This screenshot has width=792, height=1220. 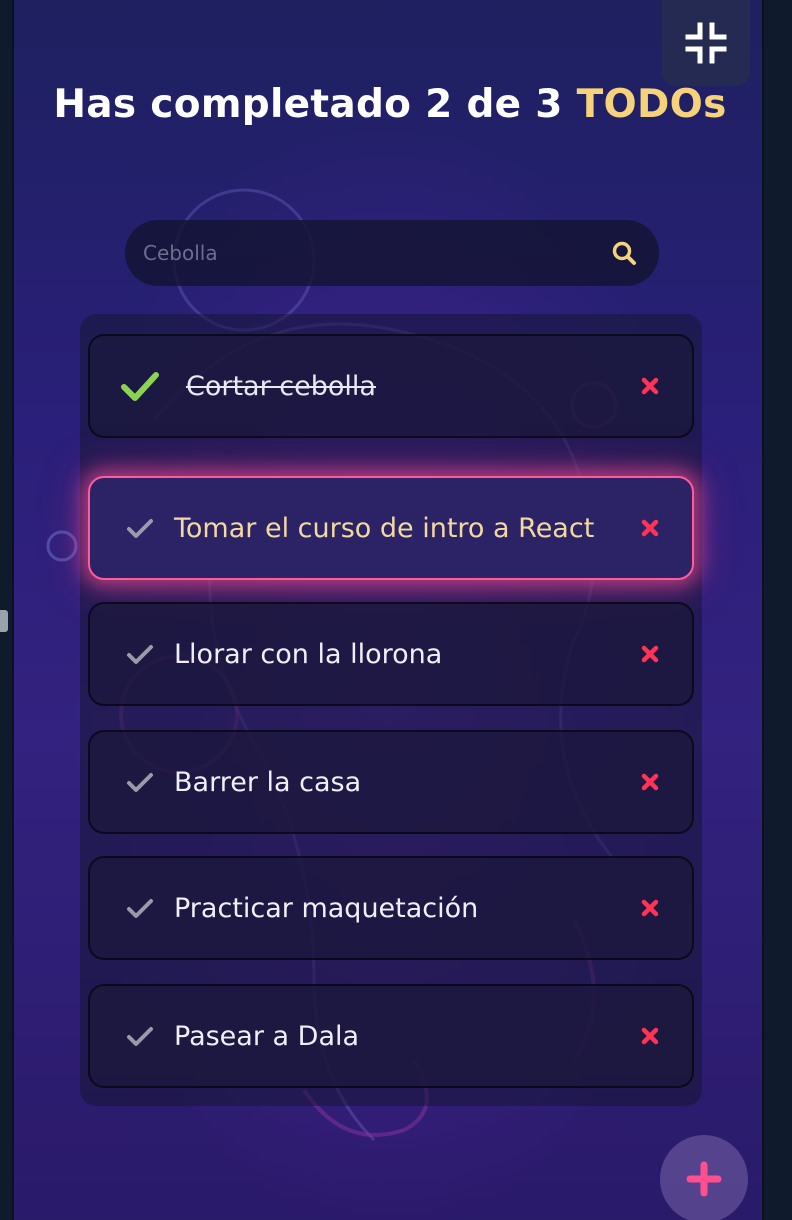 What do you see at coordinates (651, 104) in the screenshot?
I see `title-accent: TODOs` at bounding box center [651, 104].